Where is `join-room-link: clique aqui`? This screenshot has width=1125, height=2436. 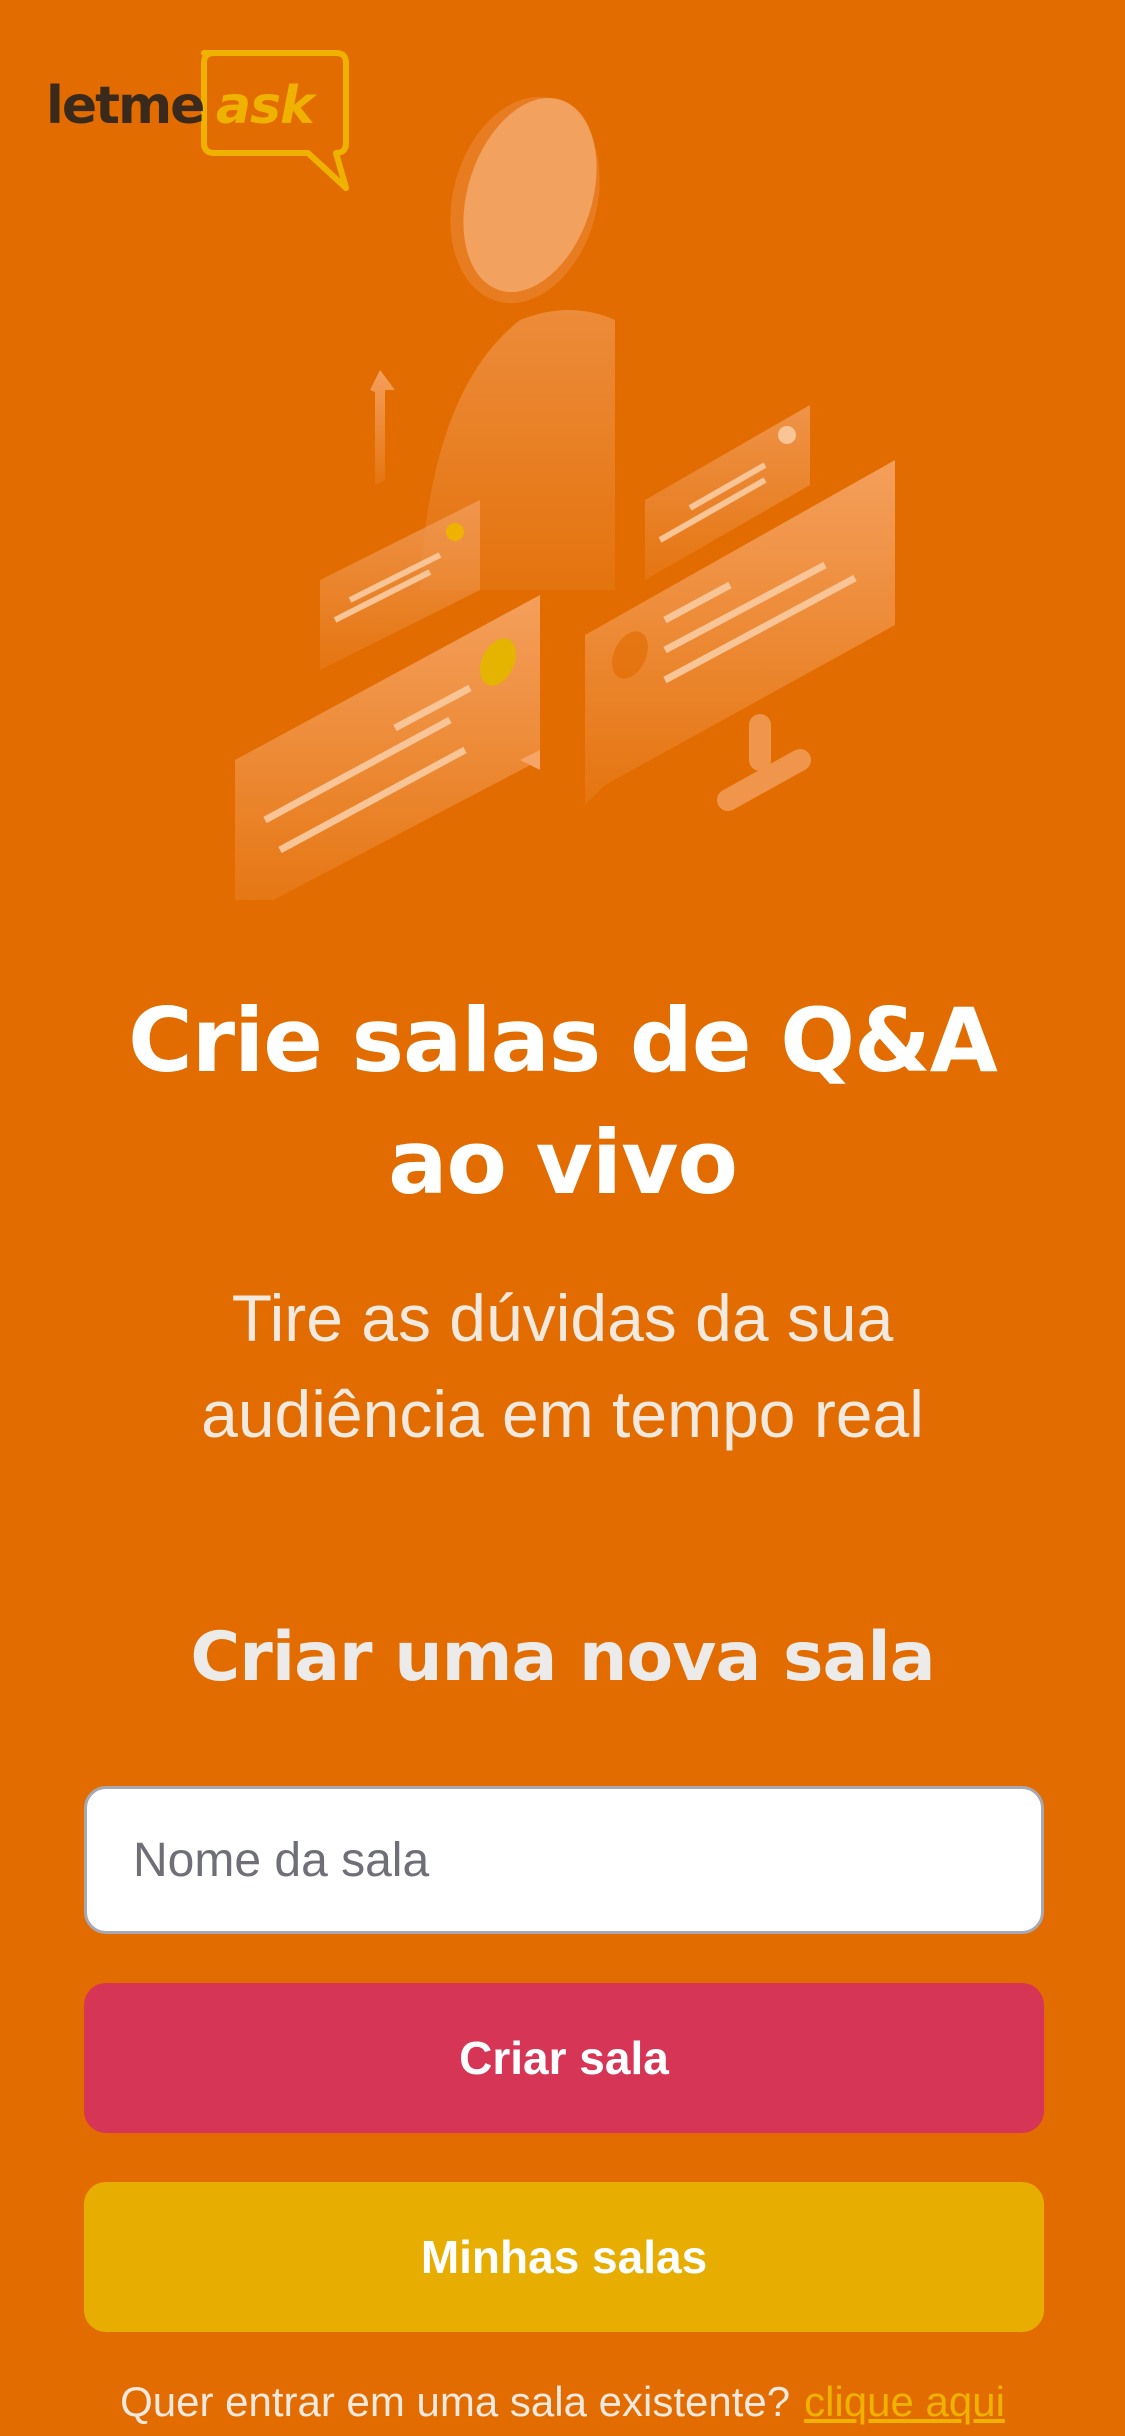 join-room-link: clique aqui is located at coordinates (904, 2401).